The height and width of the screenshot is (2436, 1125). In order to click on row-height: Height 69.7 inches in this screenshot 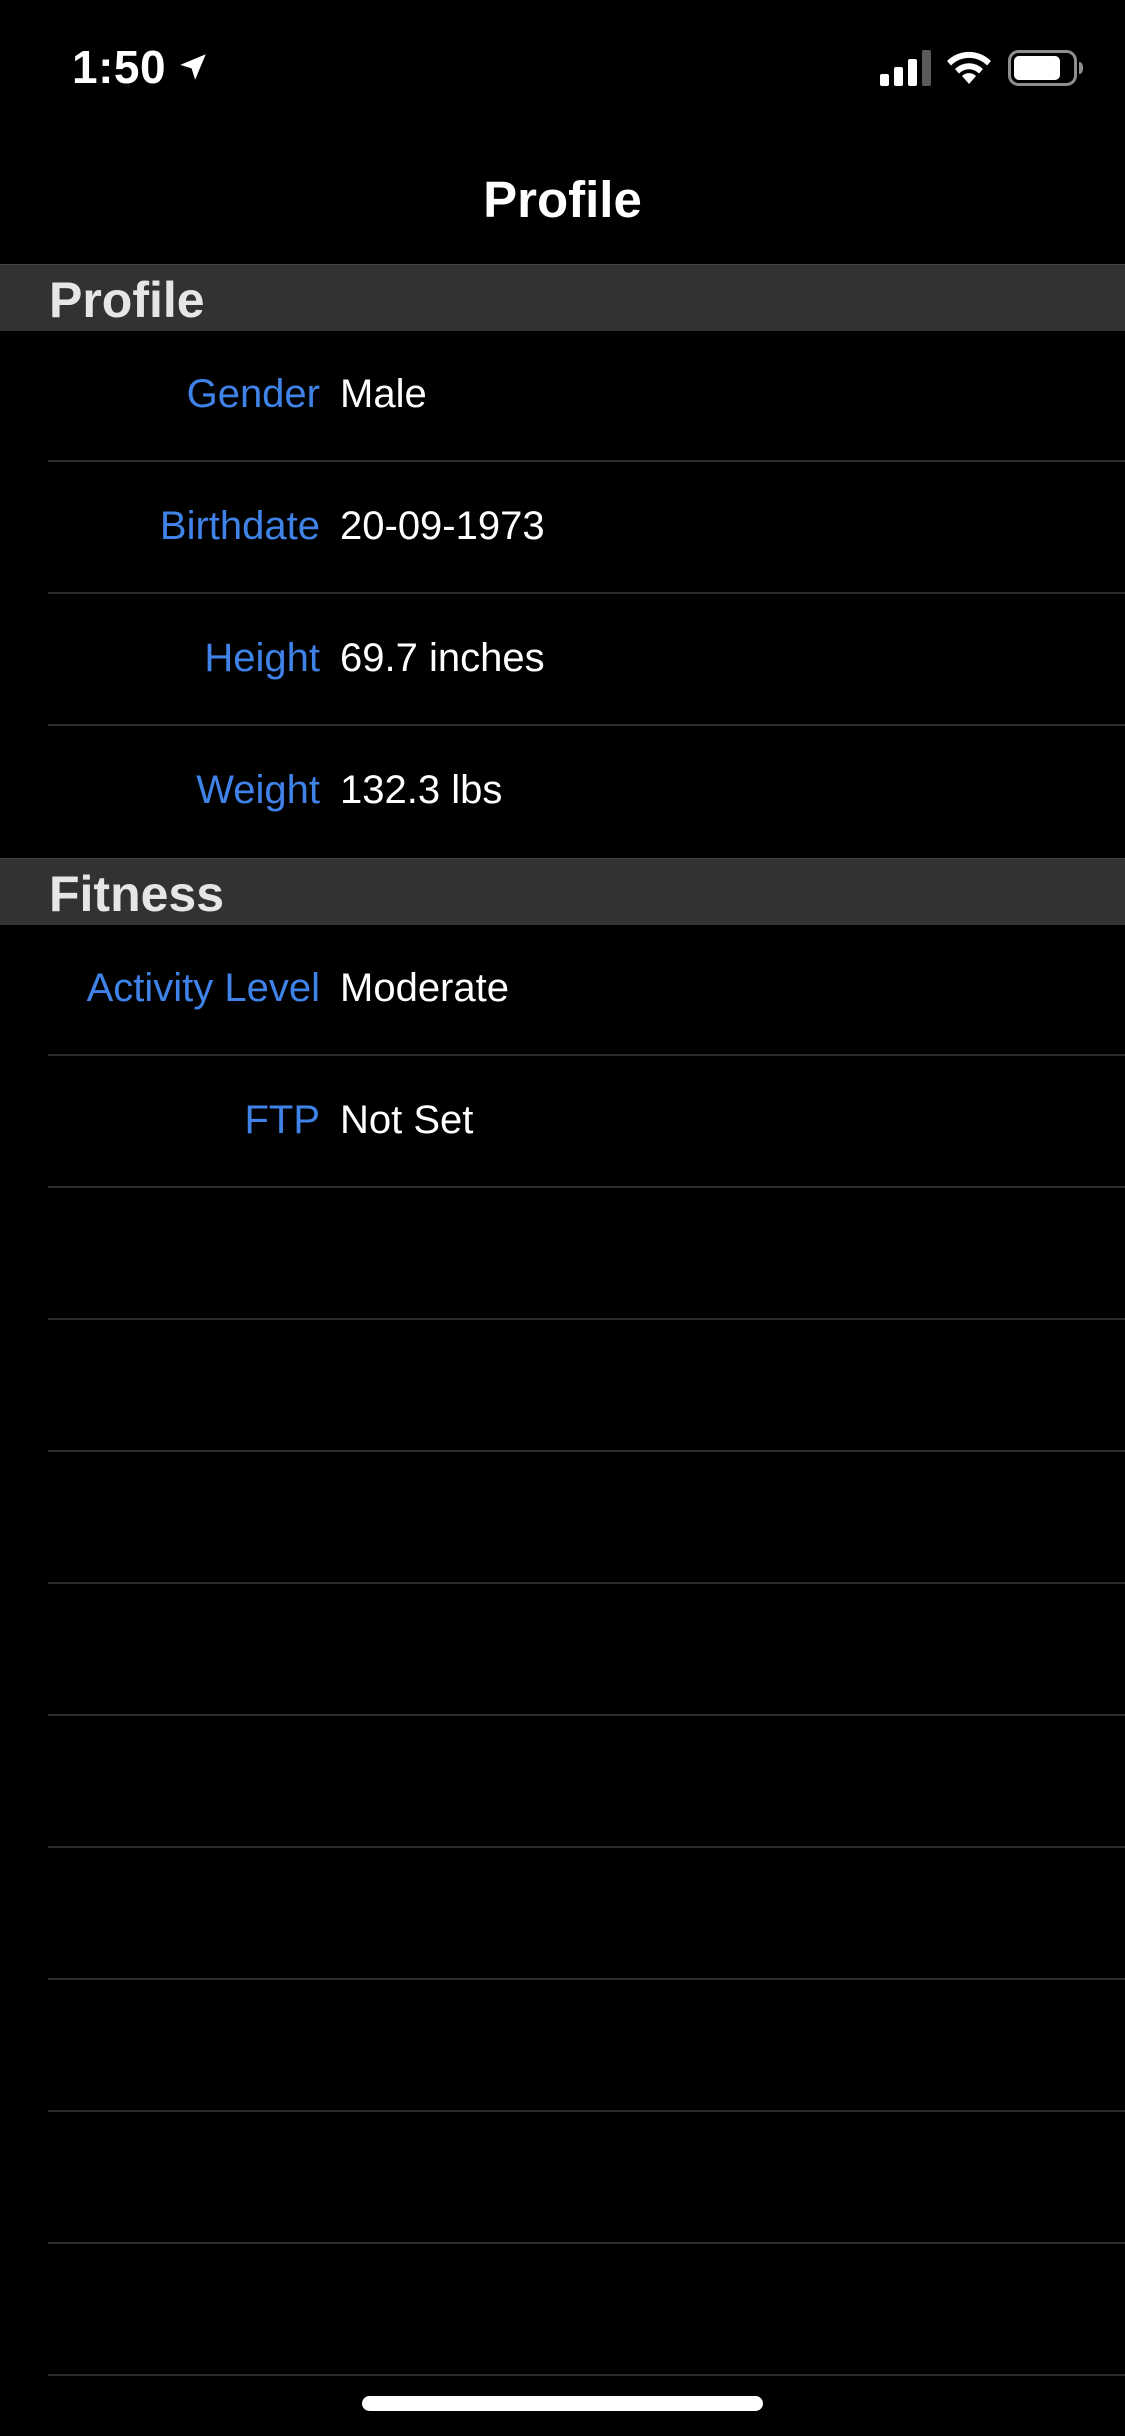, I will do `click(562, 660)`.